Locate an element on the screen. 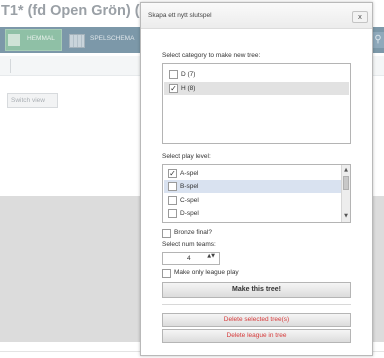 This screenshot has height=358, width=384. play-level-list: ✓ A-spel B-spel C-spel D-spel ▲ ▼ is located at coordinates (256, 193).